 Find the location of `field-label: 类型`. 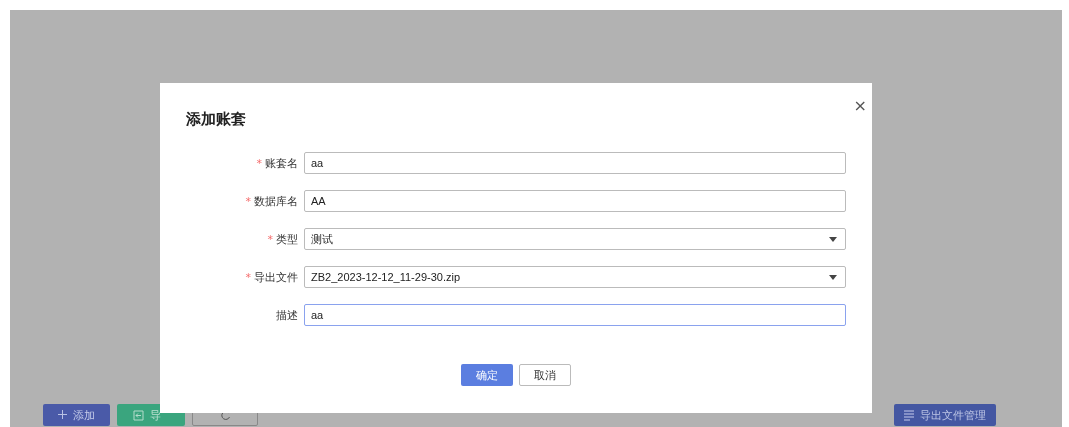

field-label: 类型 is located at coordinates (287, 239).